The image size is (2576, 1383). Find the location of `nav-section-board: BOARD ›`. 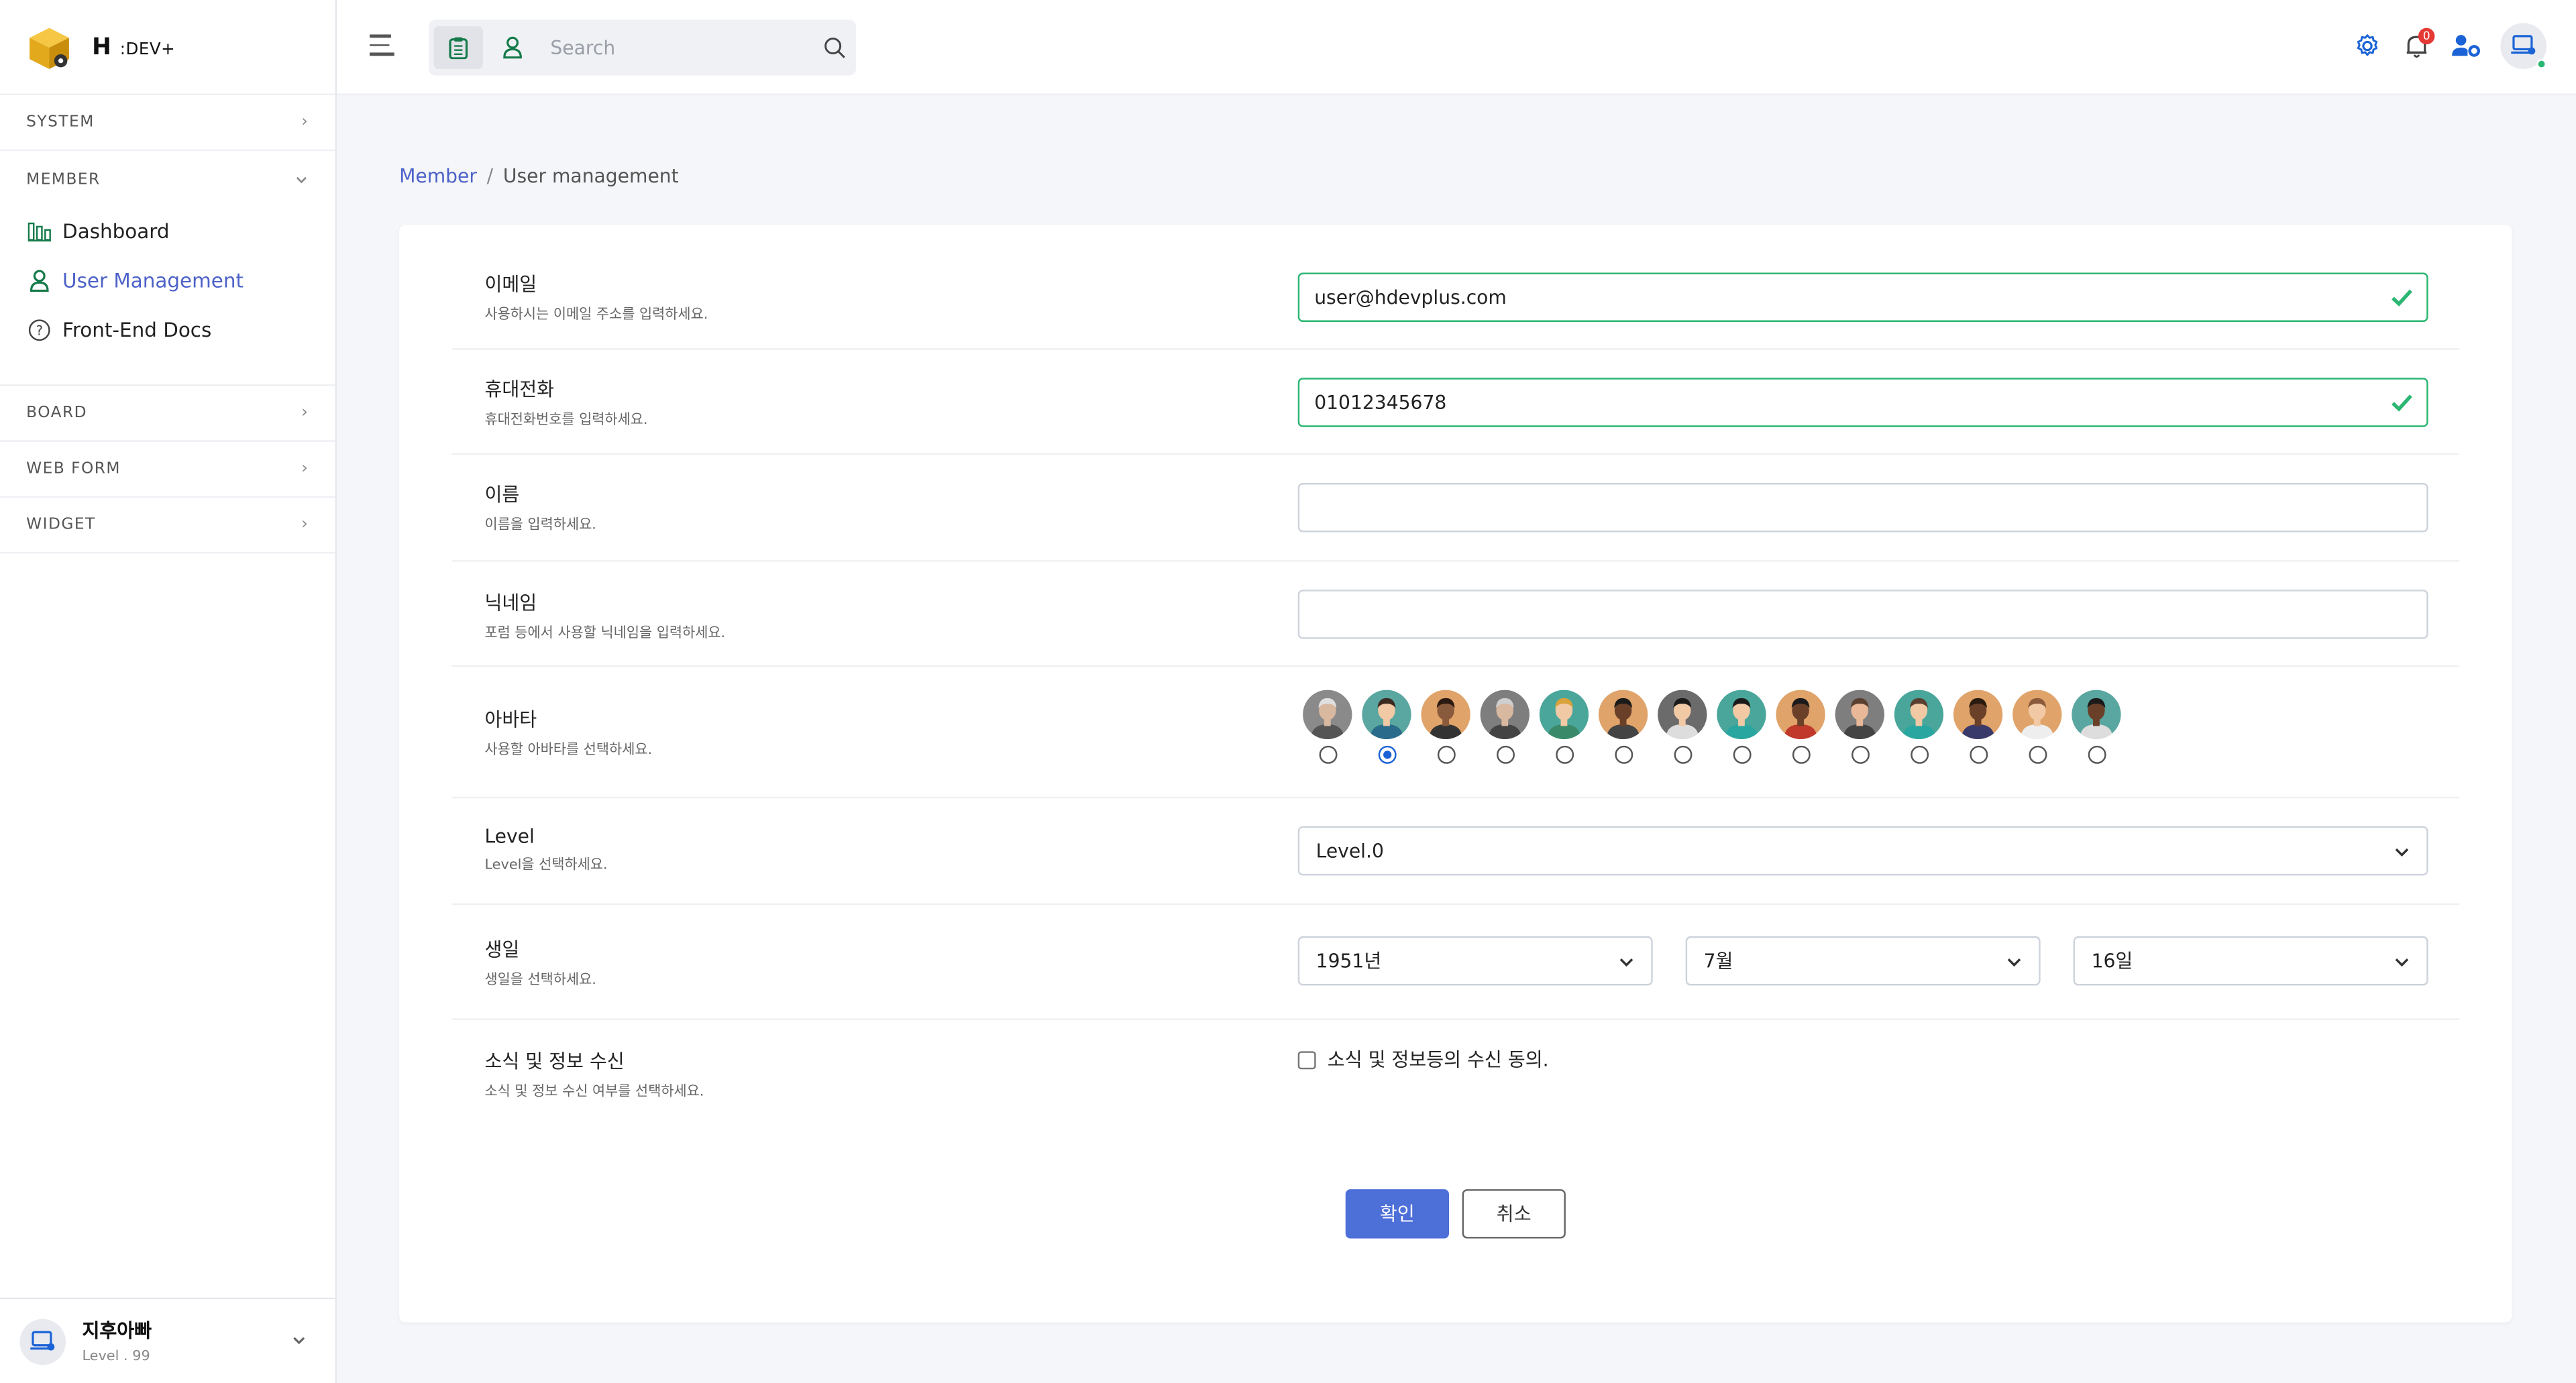

nav-section-board: BOARD › is located at coordinates (167, 414).